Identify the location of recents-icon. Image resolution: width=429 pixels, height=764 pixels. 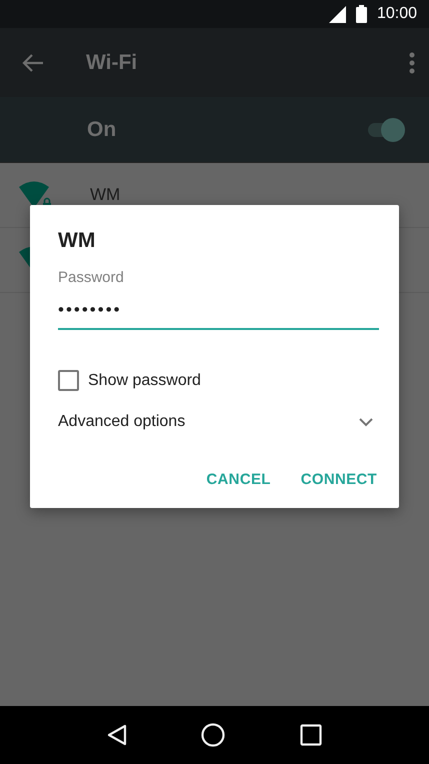
(311, 735).